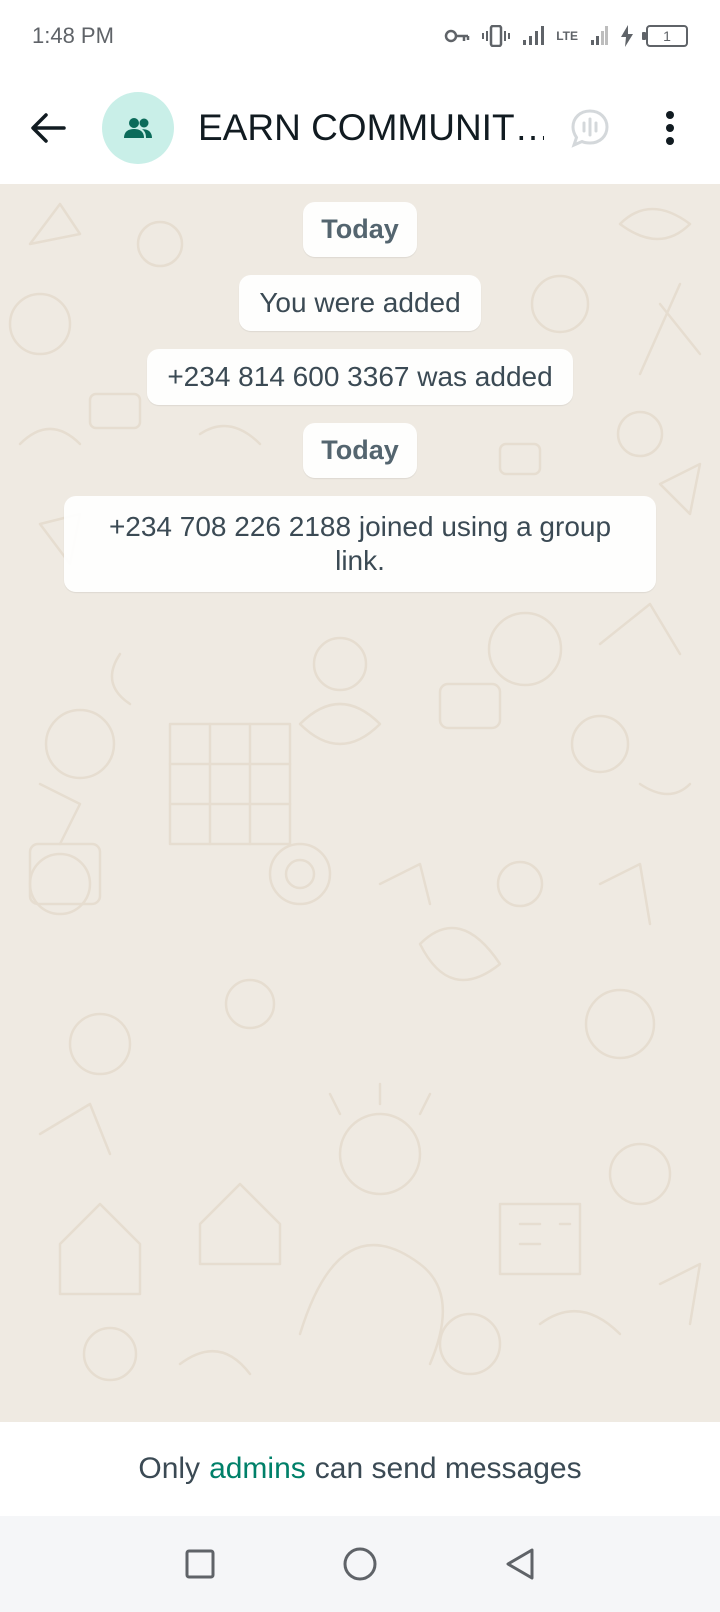 This screenshot has width=720, height=1612. What do you see at coordinates (257, 1469) in the screenshot?
I see `admins-link: admins` at bounding box center [257, 1469].